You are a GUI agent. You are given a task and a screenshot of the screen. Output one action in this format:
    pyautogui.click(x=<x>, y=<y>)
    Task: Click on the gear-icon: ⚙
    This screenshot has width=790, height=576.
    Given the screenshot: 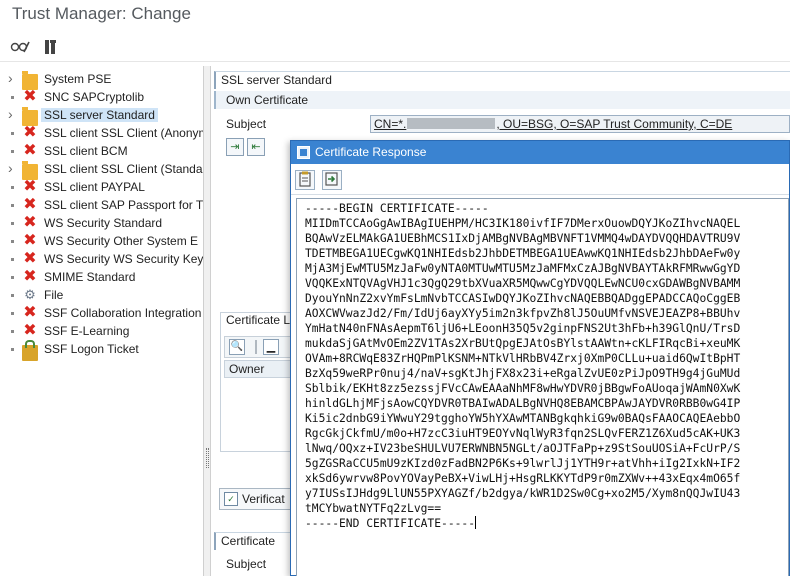 What is the action you would take?
    pyautogui.click(x=30, y=294)
    